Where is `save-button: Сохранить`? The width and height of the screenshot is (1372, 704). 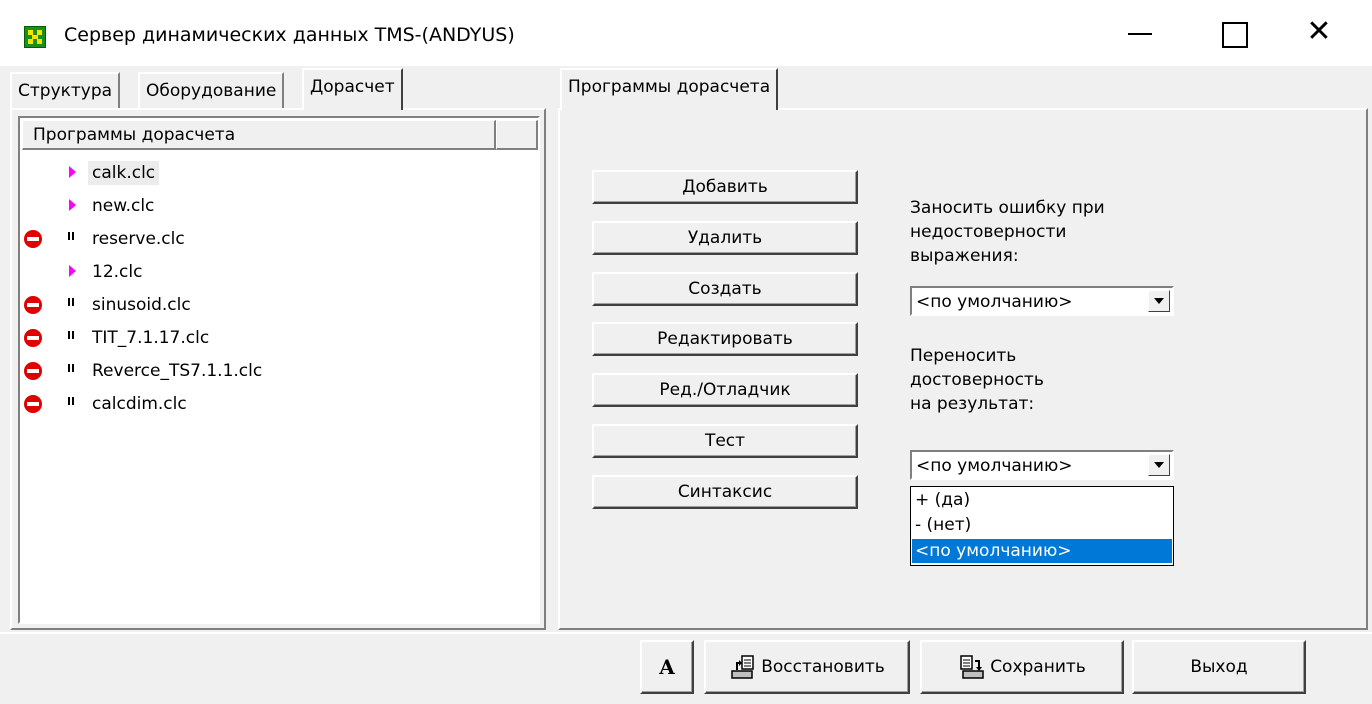
save-button: Сохранить is located at coordinates (1022, 667).